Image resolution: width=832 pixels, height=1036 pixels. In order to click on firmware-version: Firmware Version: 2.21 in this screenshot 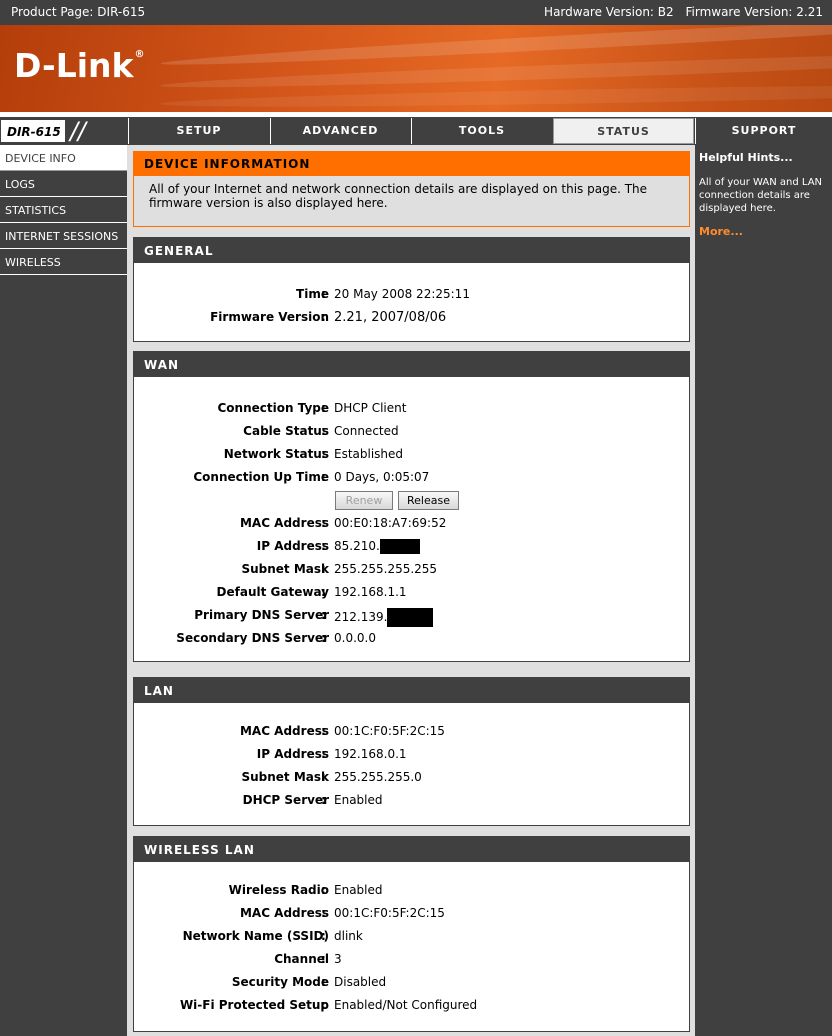, I will do `click(754, 12)`.